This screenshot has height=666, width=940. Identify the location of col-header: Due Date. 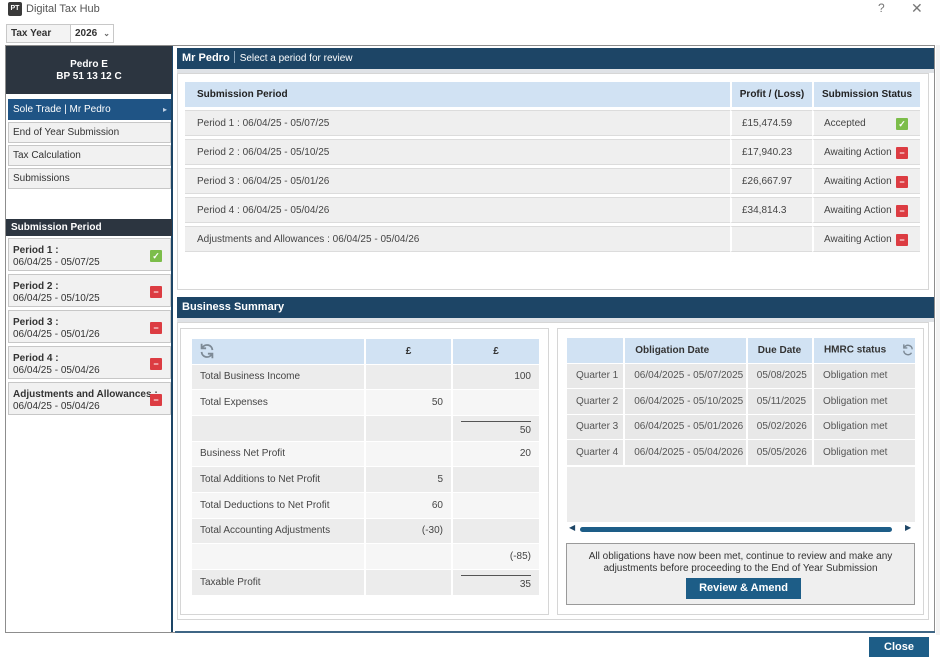
(779, 350).